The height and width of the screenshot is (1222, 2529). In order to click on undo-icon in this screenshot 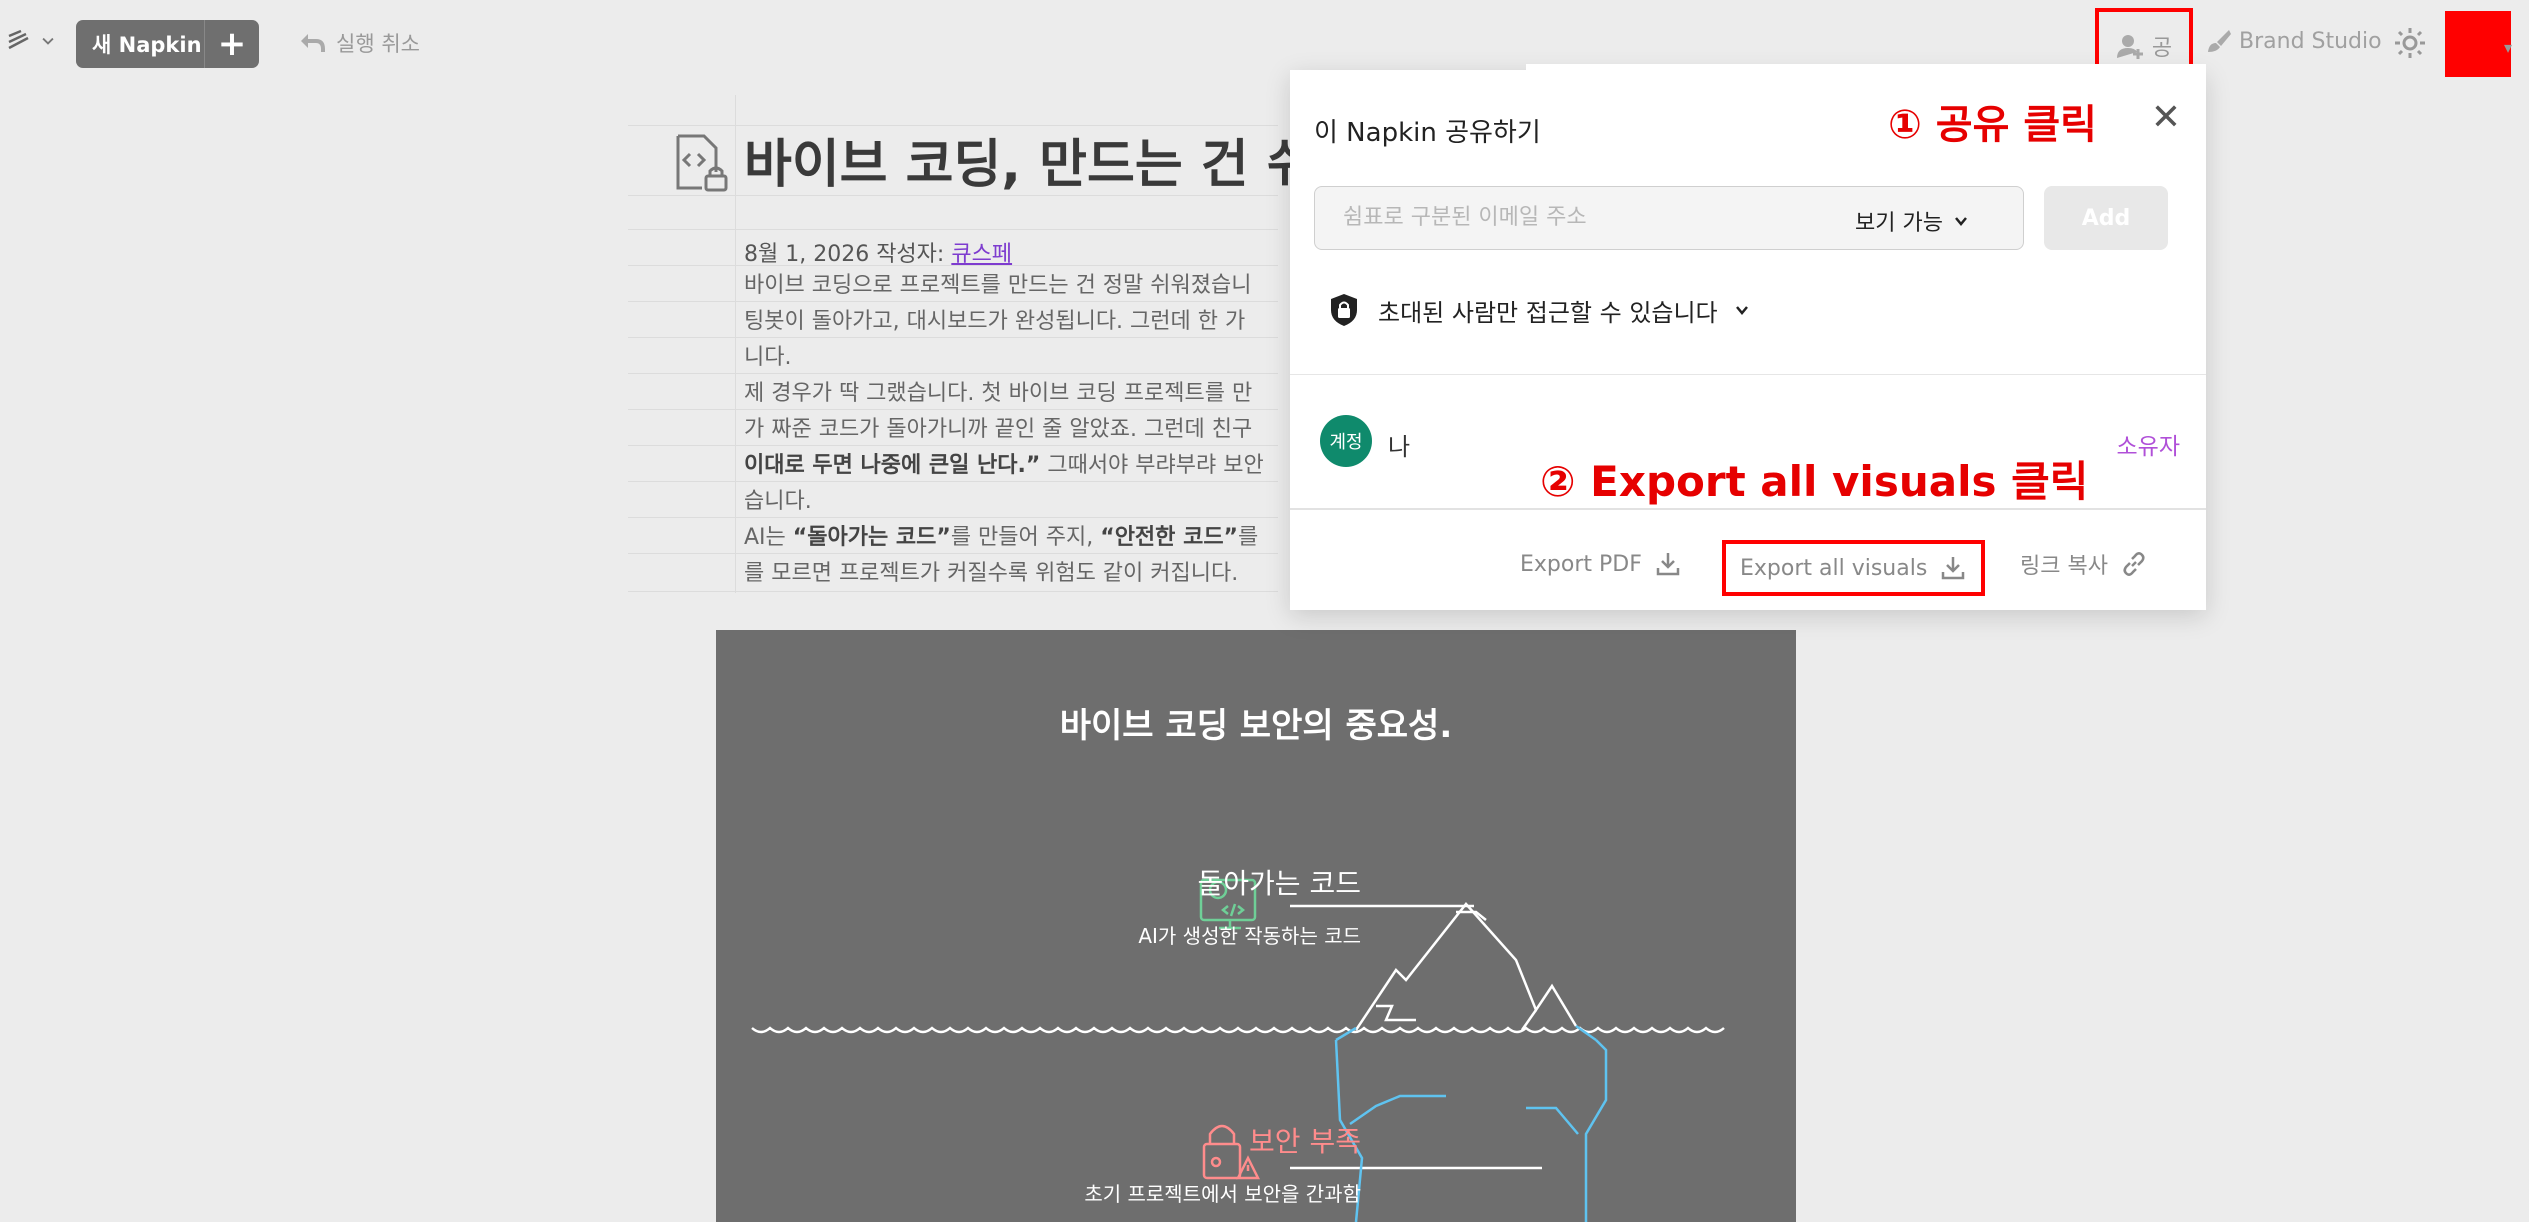, I will do `click(313, 43)`.